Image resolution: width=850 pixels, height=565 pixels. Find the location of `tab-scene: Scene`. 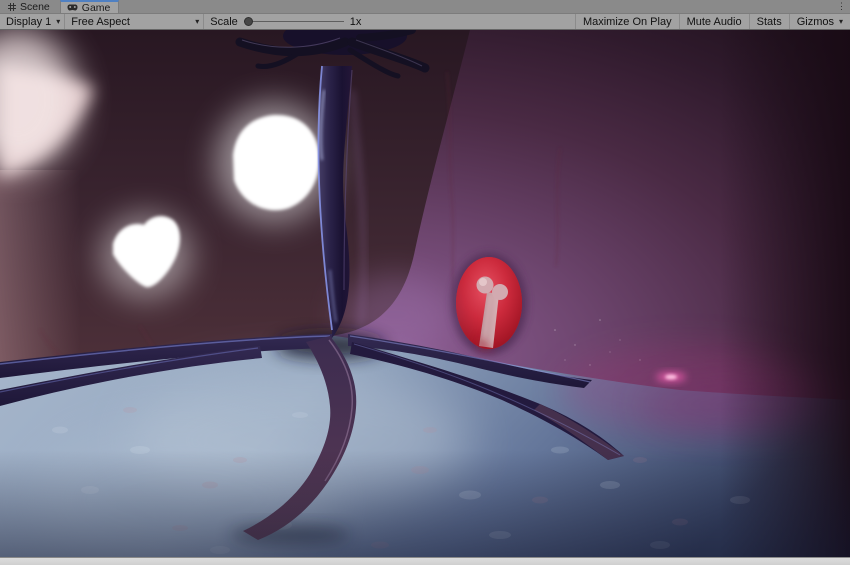

tab-scene: Scene is located at coordinates (30, 6).